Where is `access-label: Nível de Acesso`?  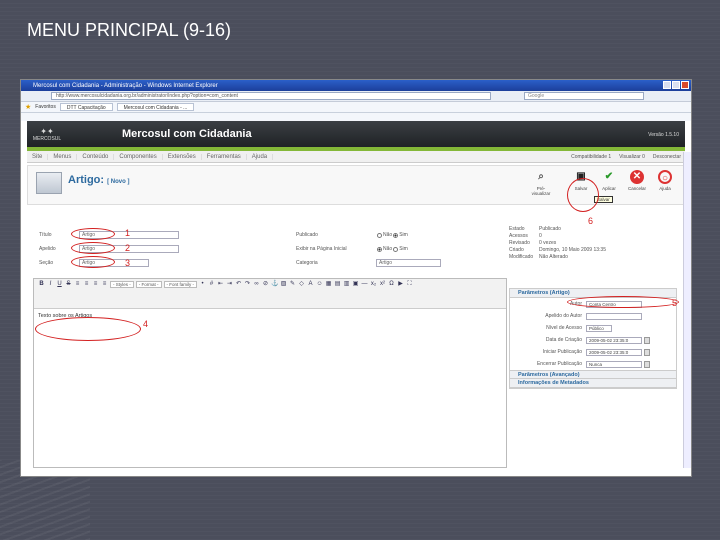
access-label: Nível de Acesso is located at coordinates (564, 328).